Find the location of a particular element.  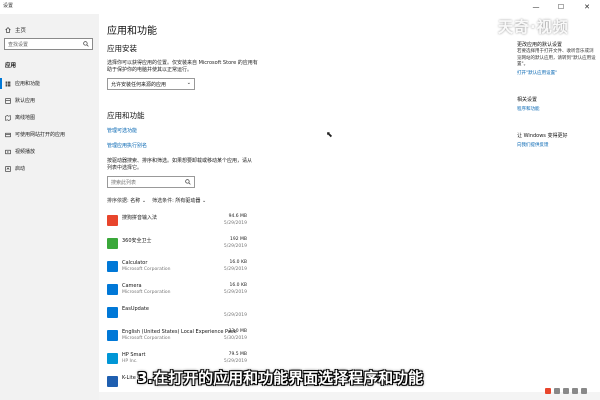

tray-icons is located at coordinates (566, 391).